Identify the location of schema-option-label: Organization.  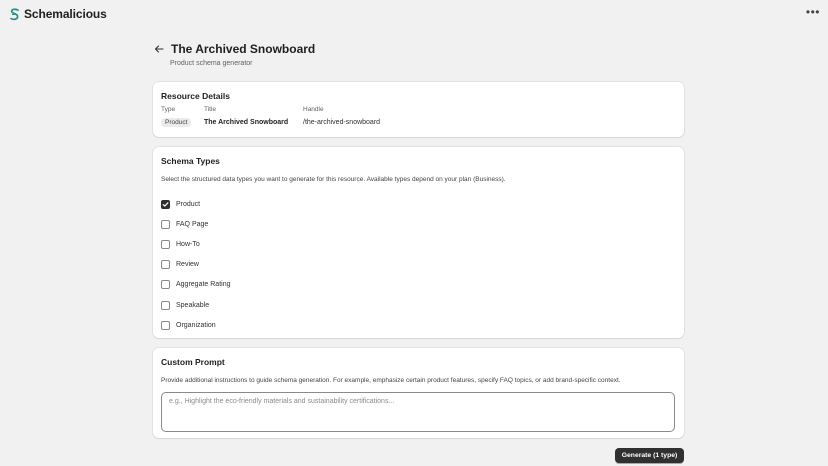
(196, 325).